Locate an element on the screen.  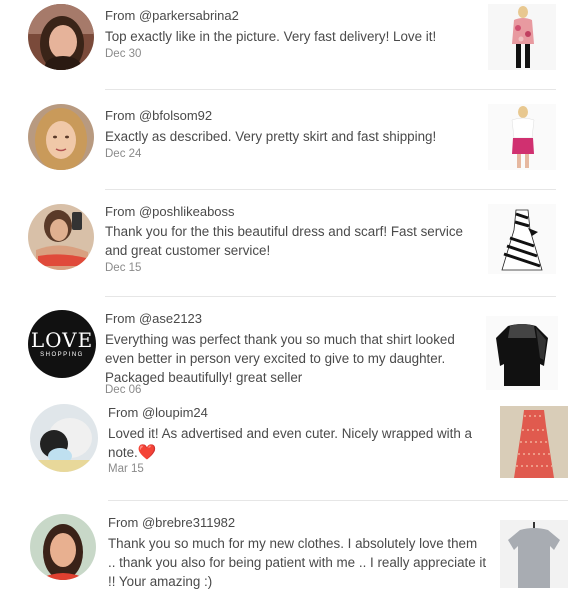
logo-text: LOVE is located at coordinates (62, 340).